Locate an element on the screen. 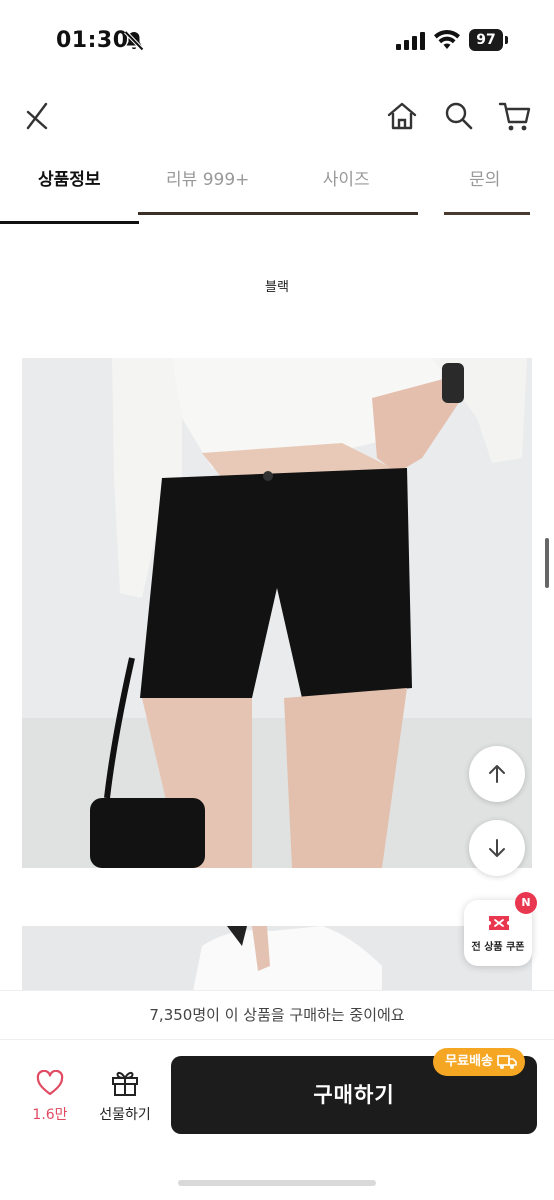 This screenshot has width=554, height=1200. free-shipping-badge: 무료배송 is located at coordinates (479, 1062).